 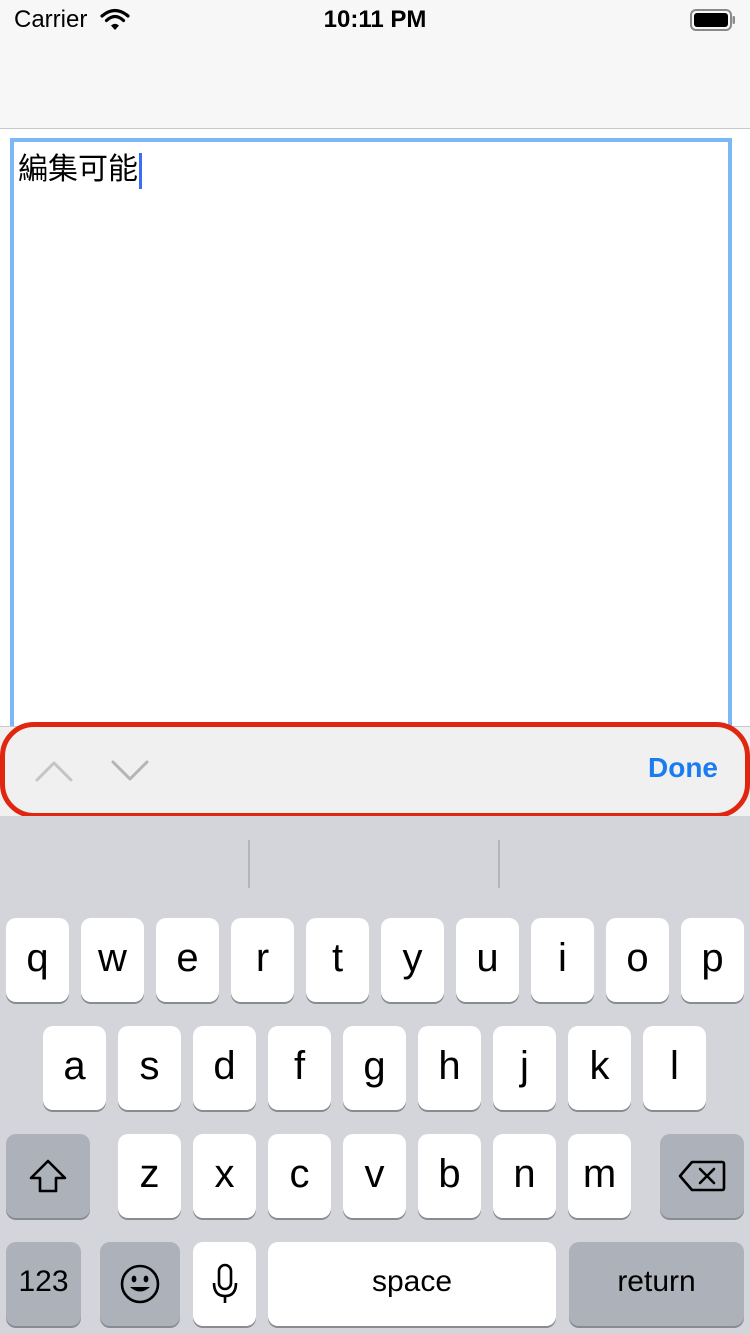 I want to click on done-button: Done, so click(x=683, y=768).